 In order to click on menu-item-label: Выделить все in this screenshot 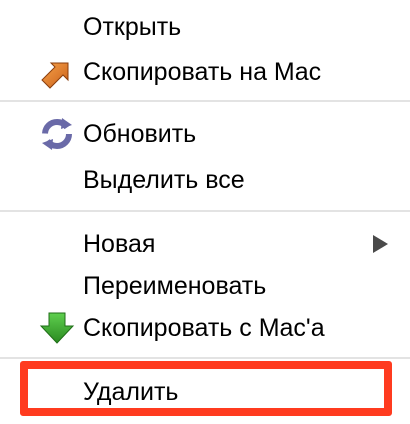, I will do `click(164, 180)`.